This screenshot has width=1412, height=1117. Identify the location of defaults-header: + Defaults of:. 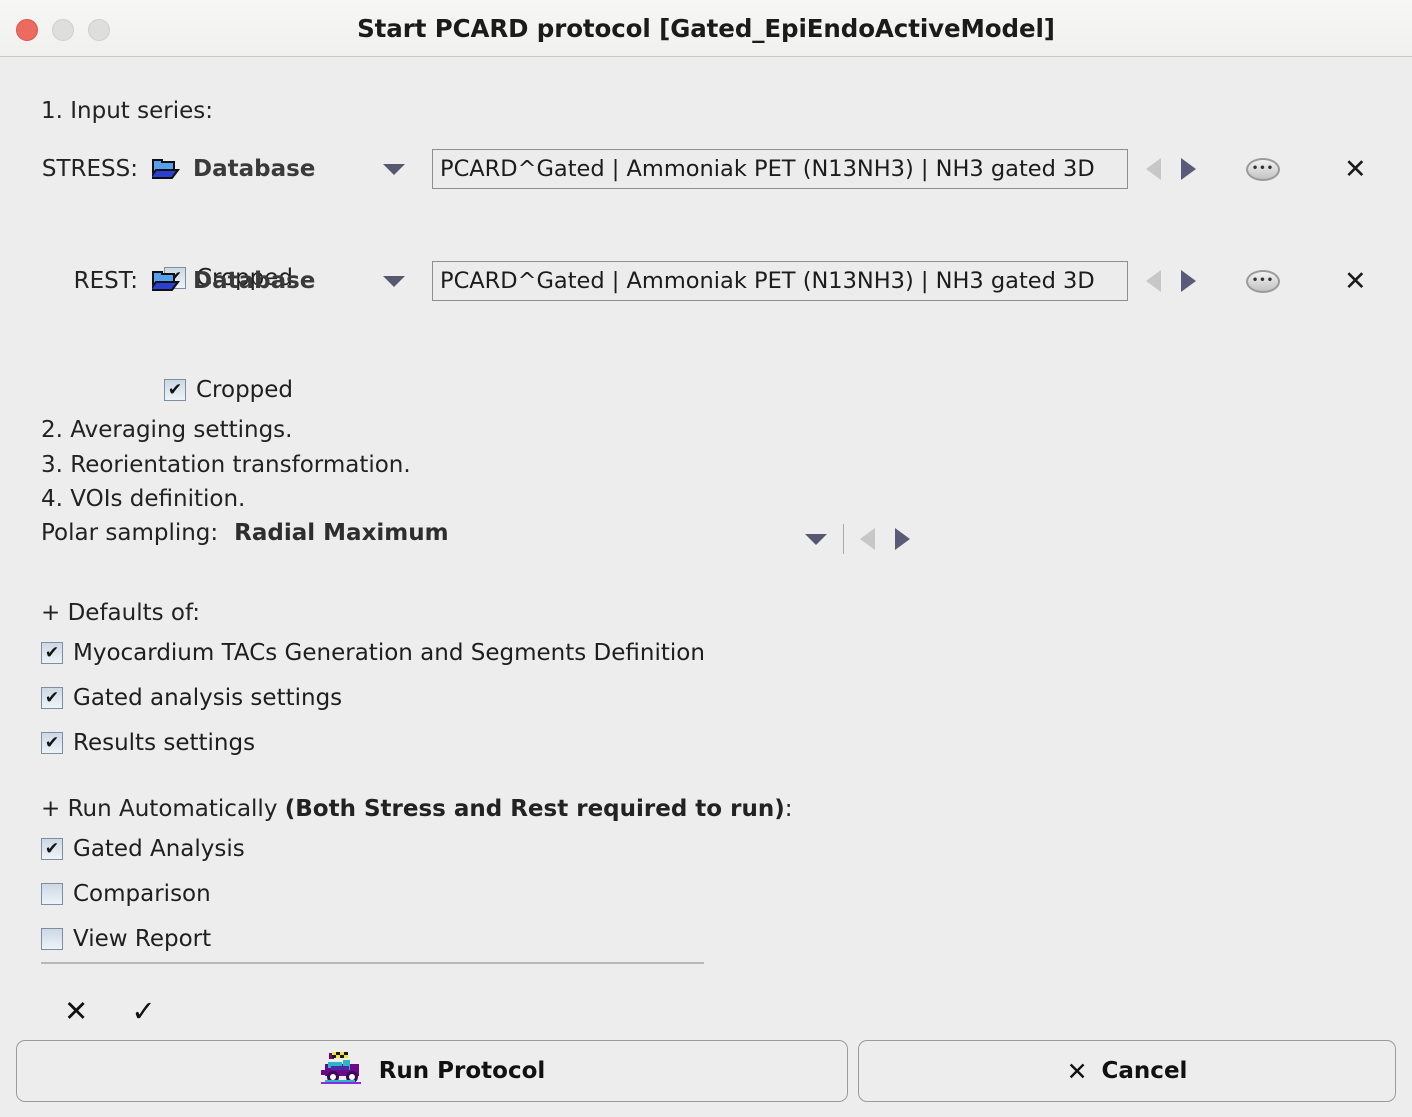
(373, 613).